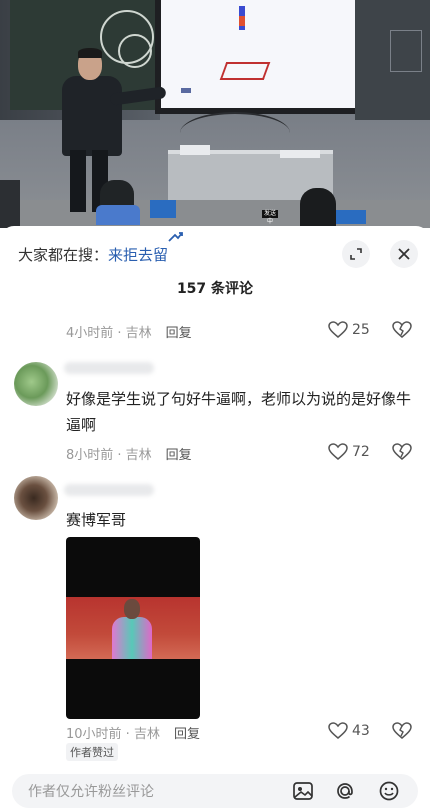 This screenshot has width=430, height=808. I want to click on comment-time-location: 10小时前 · 吉林, so click(113, 734).